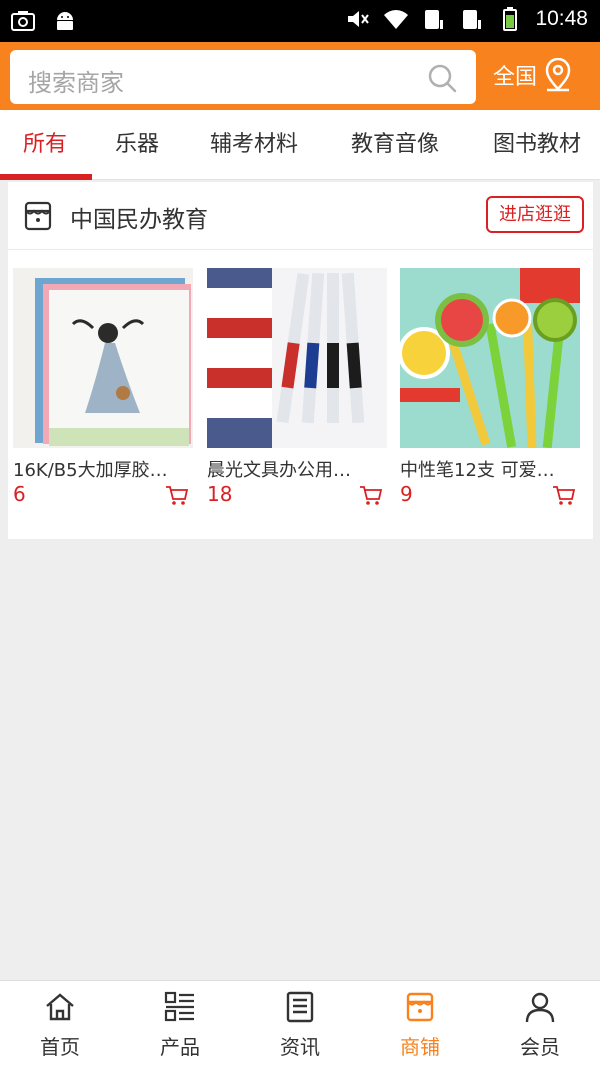 The height and width of the screenshot is (1067, 600). What do you see at coordinates (359, 19) in the screenshot?
I see `mute-icon` at bounding box center [359, 19].